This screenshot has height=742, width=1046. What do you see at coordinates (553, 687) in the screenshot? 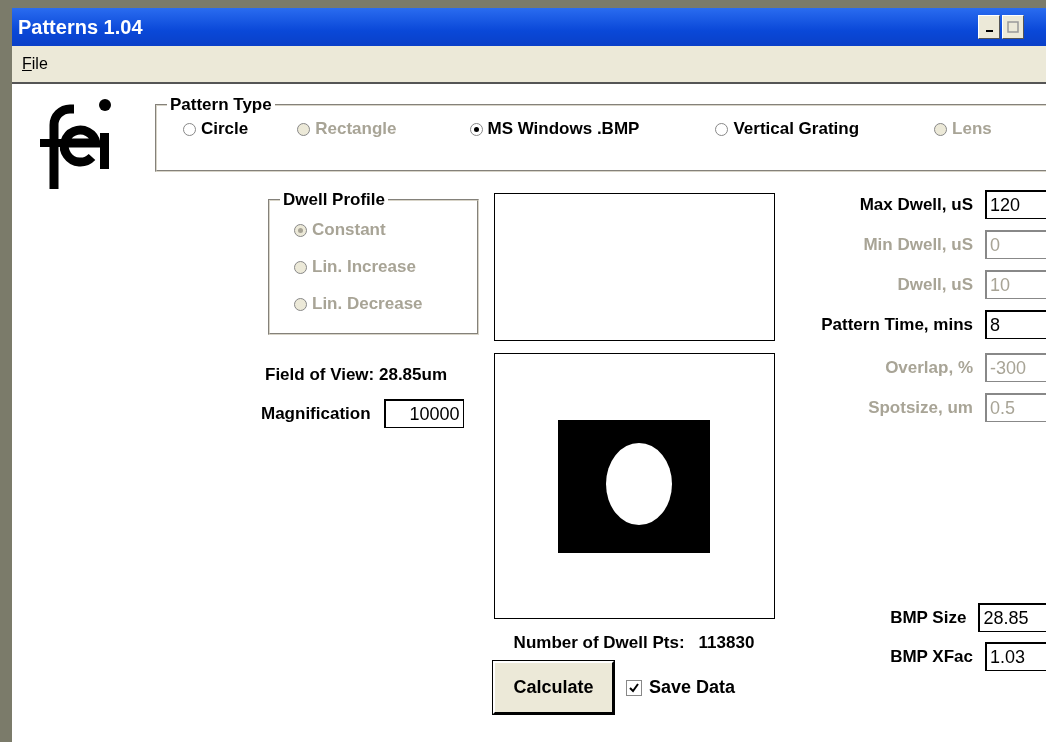
I see `calculate-button: Calculate` at bounding box center [553, 687].